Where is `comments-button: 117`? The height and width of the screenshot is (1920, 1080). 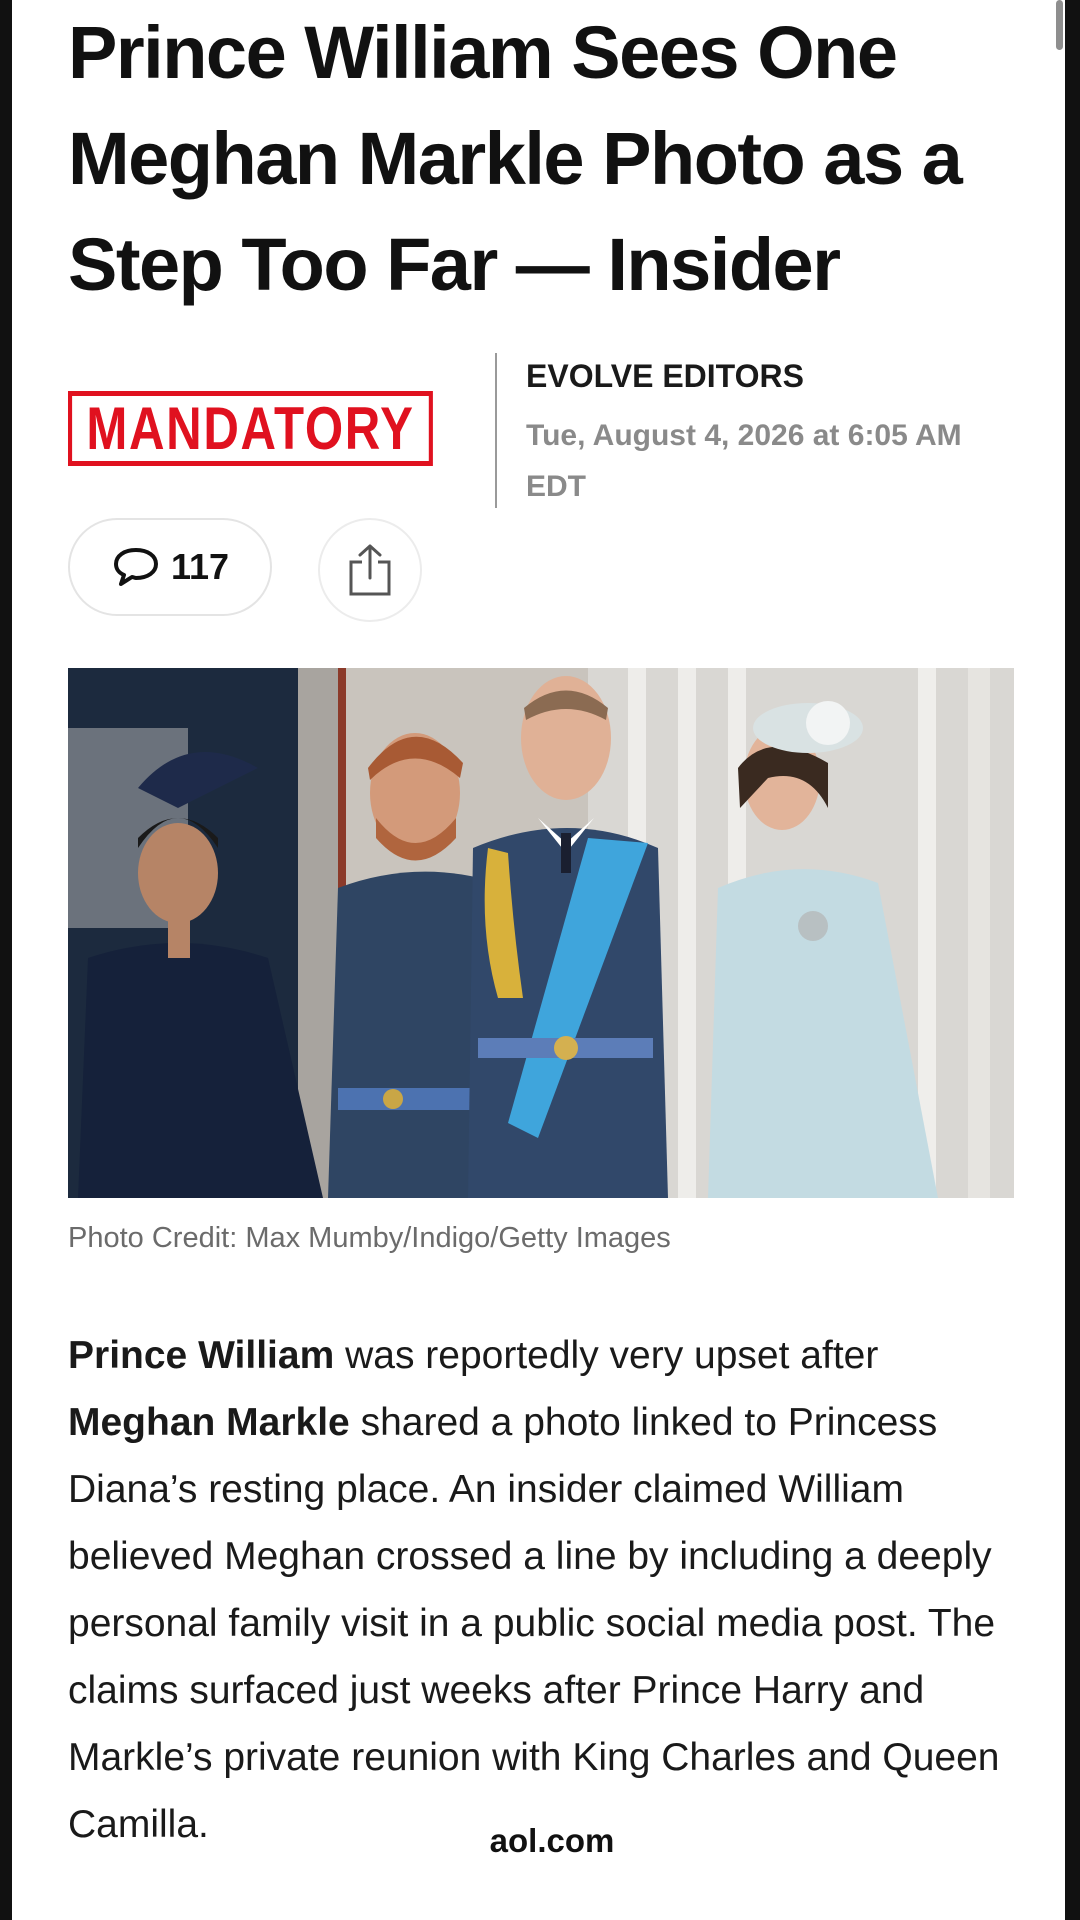
comments-button: 117 is located at coordinates (170, 567).